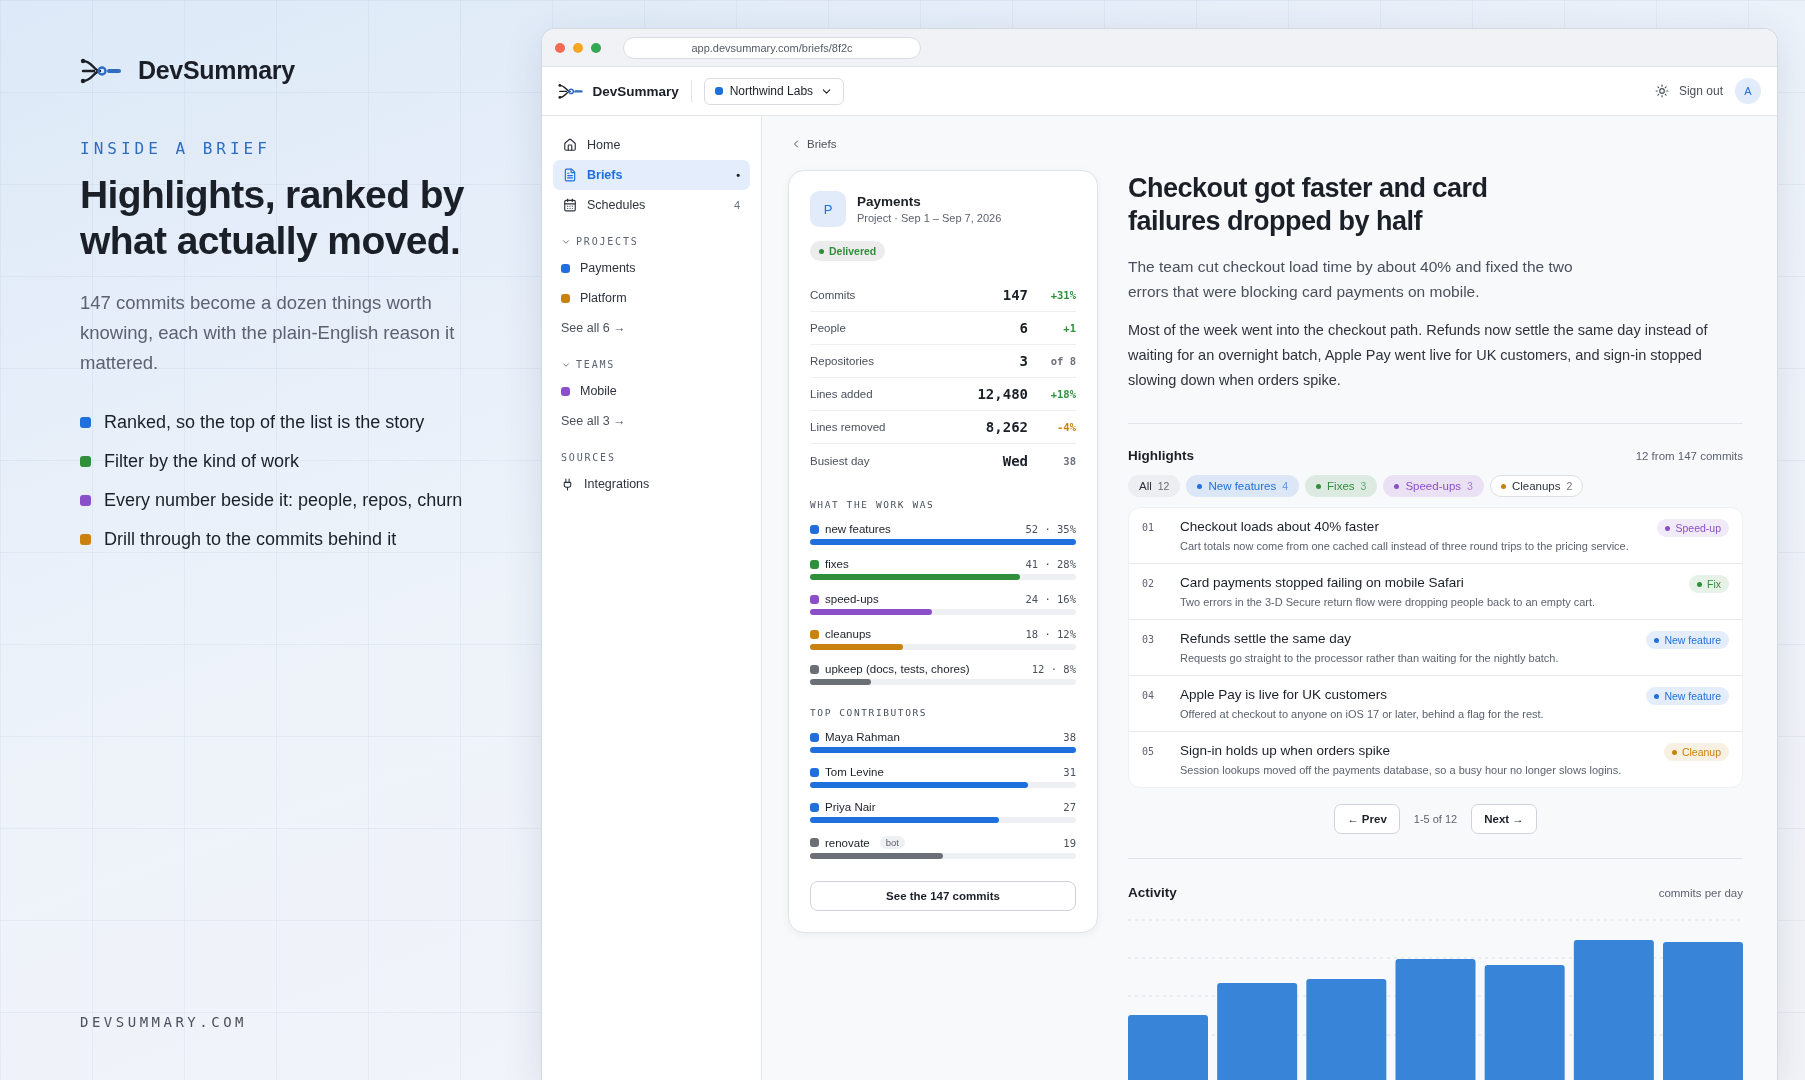  Describe the element at coordinates (1413, 638) in the screenshot. I see `highlight-title: Refunds settle the same day` at that location.